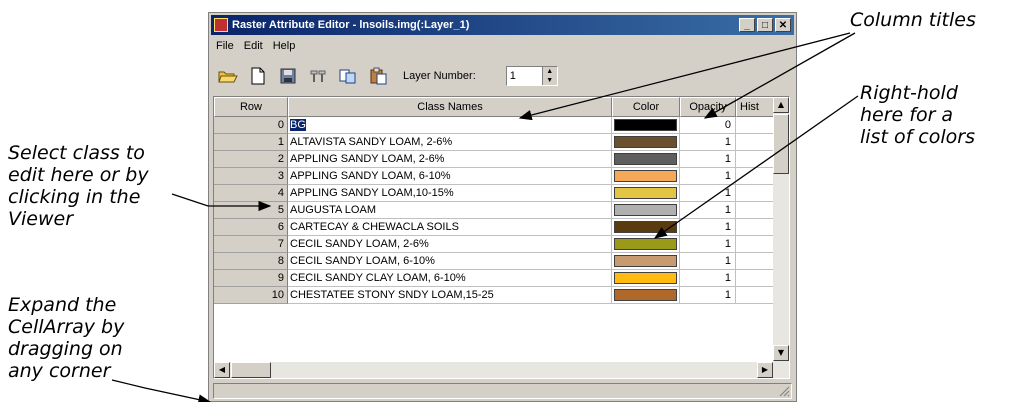  What do you see at coordinates (450, 227) in the screenshot?
I see `class-name-cell: CARTECAY & CHEWACLA SOILS` at bounding box center [450, 227].